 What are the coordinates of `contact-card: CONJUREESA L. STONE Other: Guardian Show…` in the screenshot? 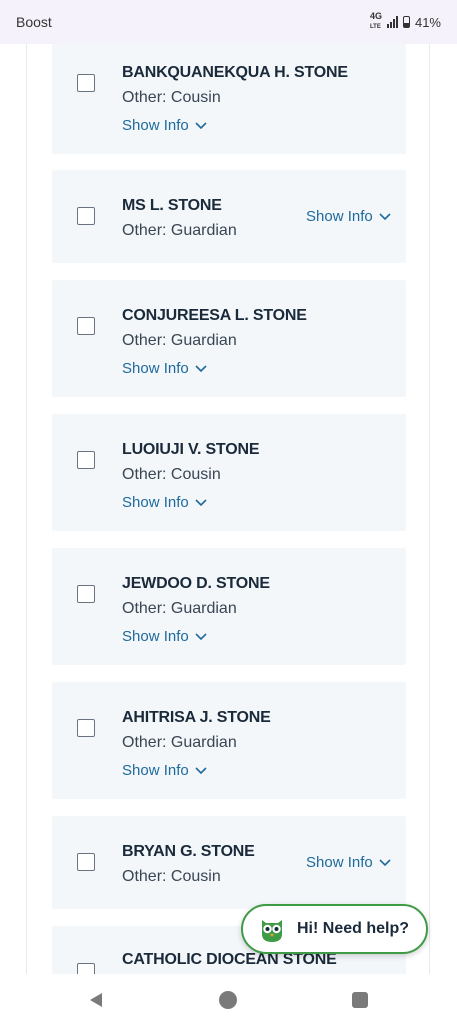 It's located at (229, 338).